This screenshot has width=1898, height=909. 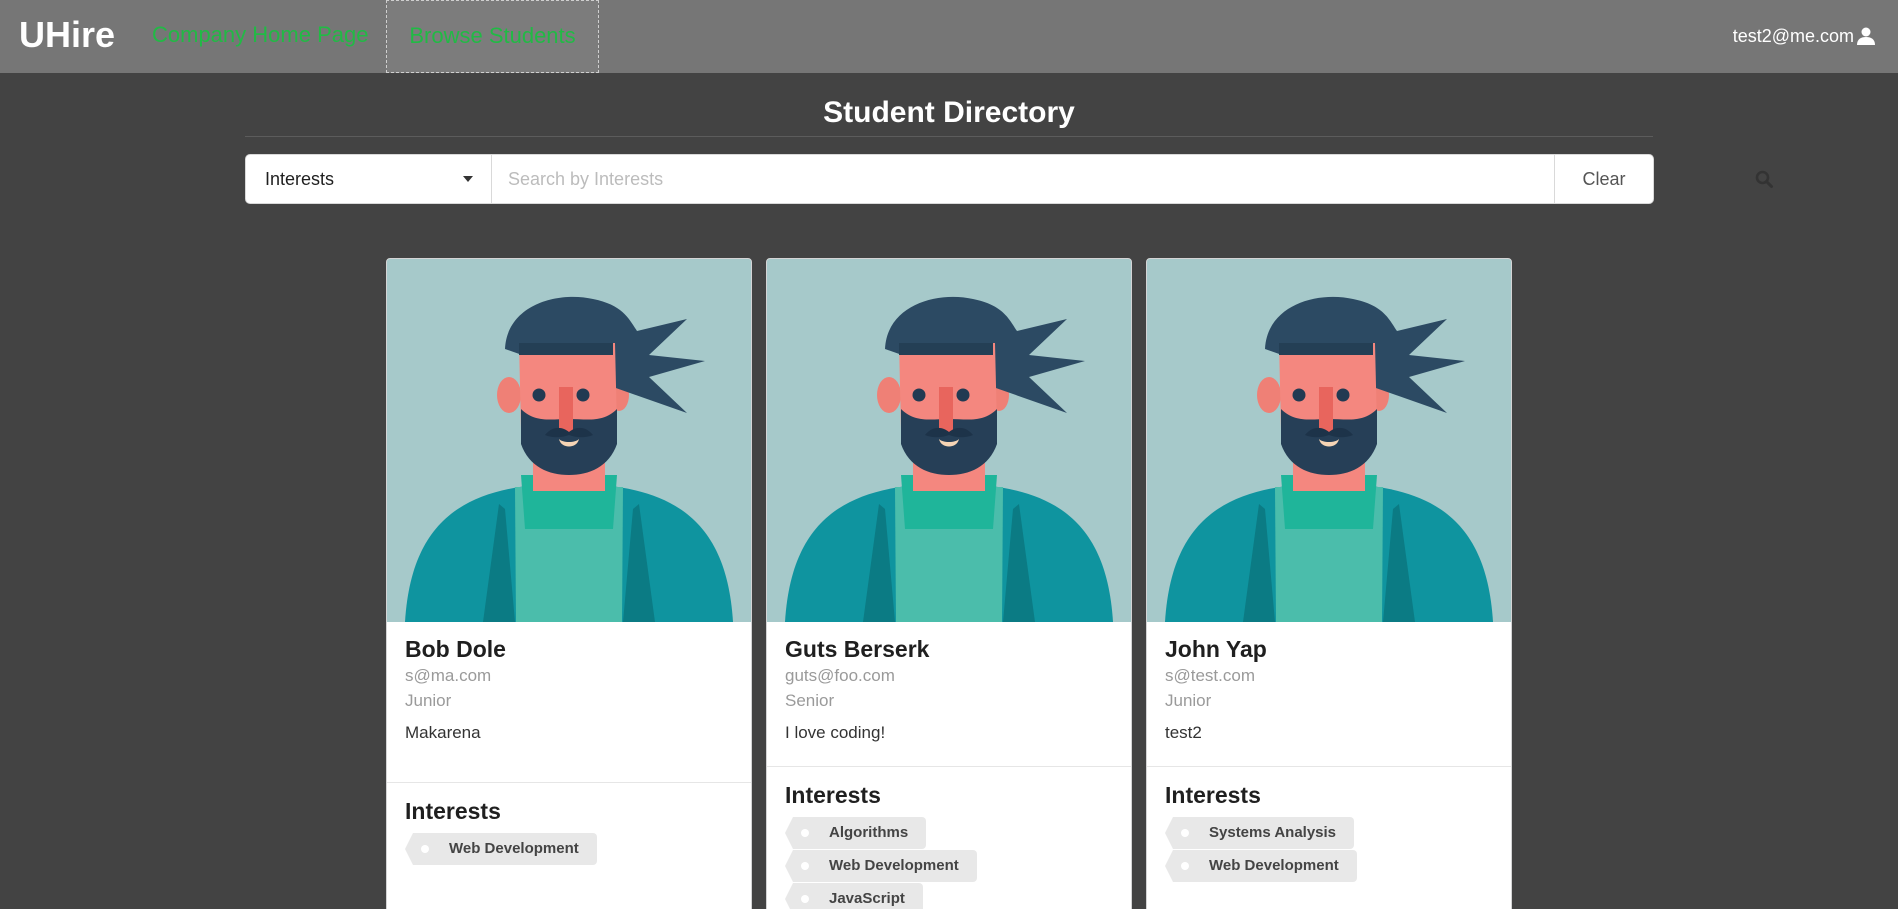 What do you see at coordinates (1210, 675) in the screenshot?
I see `student-email: s@test.com` at bounding box center [1210, 675].